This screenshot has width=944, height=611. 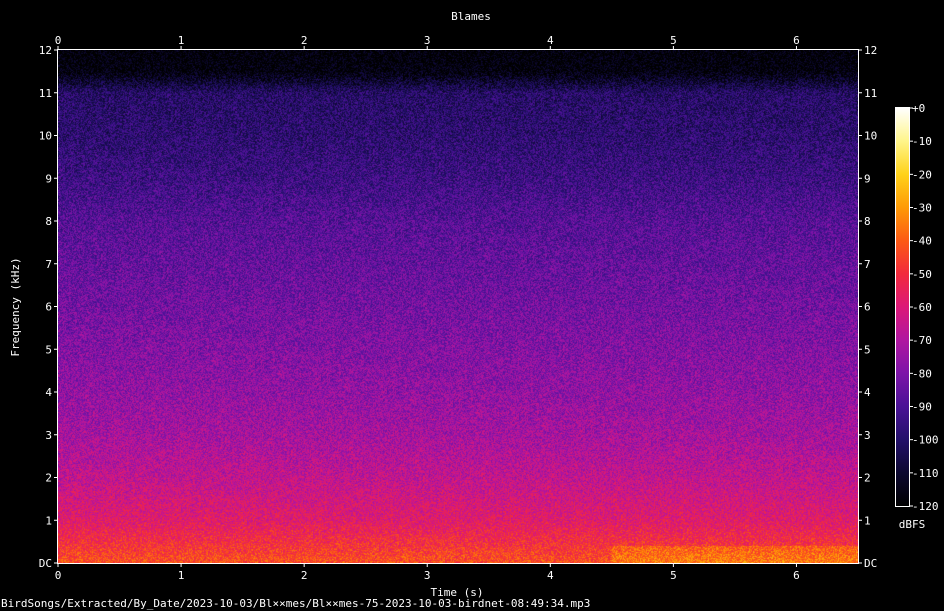 What do you see at coordinates (870, 50) in the screenshot?
I see `y-tick-label-right-12: 12` at bounding box center [870, 50].